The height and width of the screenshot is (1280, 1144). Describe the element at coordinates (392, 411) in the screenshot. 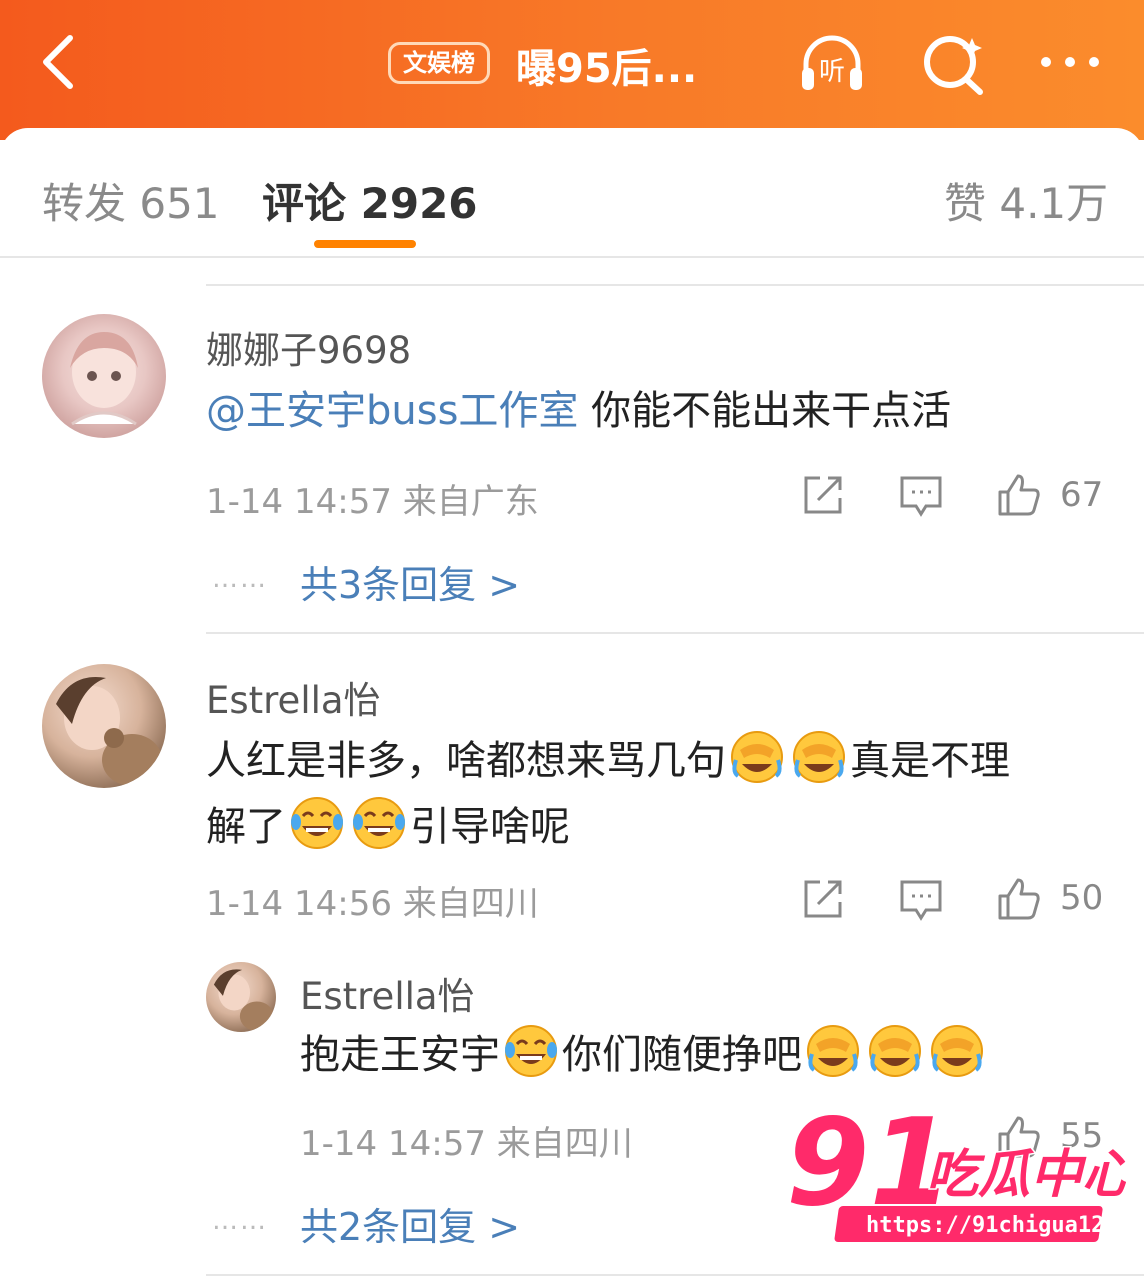

I see `mention-link: @王安宇buss工作室` at that location.